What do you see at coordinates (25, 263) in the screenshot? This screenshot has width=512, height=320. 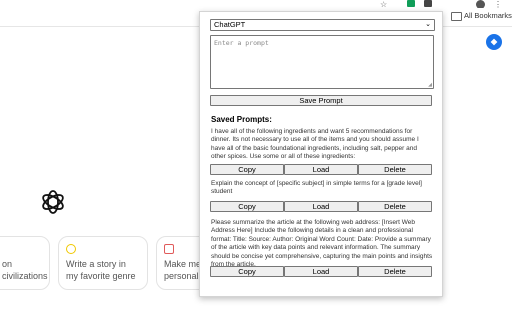 I see `suggestion-card: on civilizations` at bounding box center [25, 263].